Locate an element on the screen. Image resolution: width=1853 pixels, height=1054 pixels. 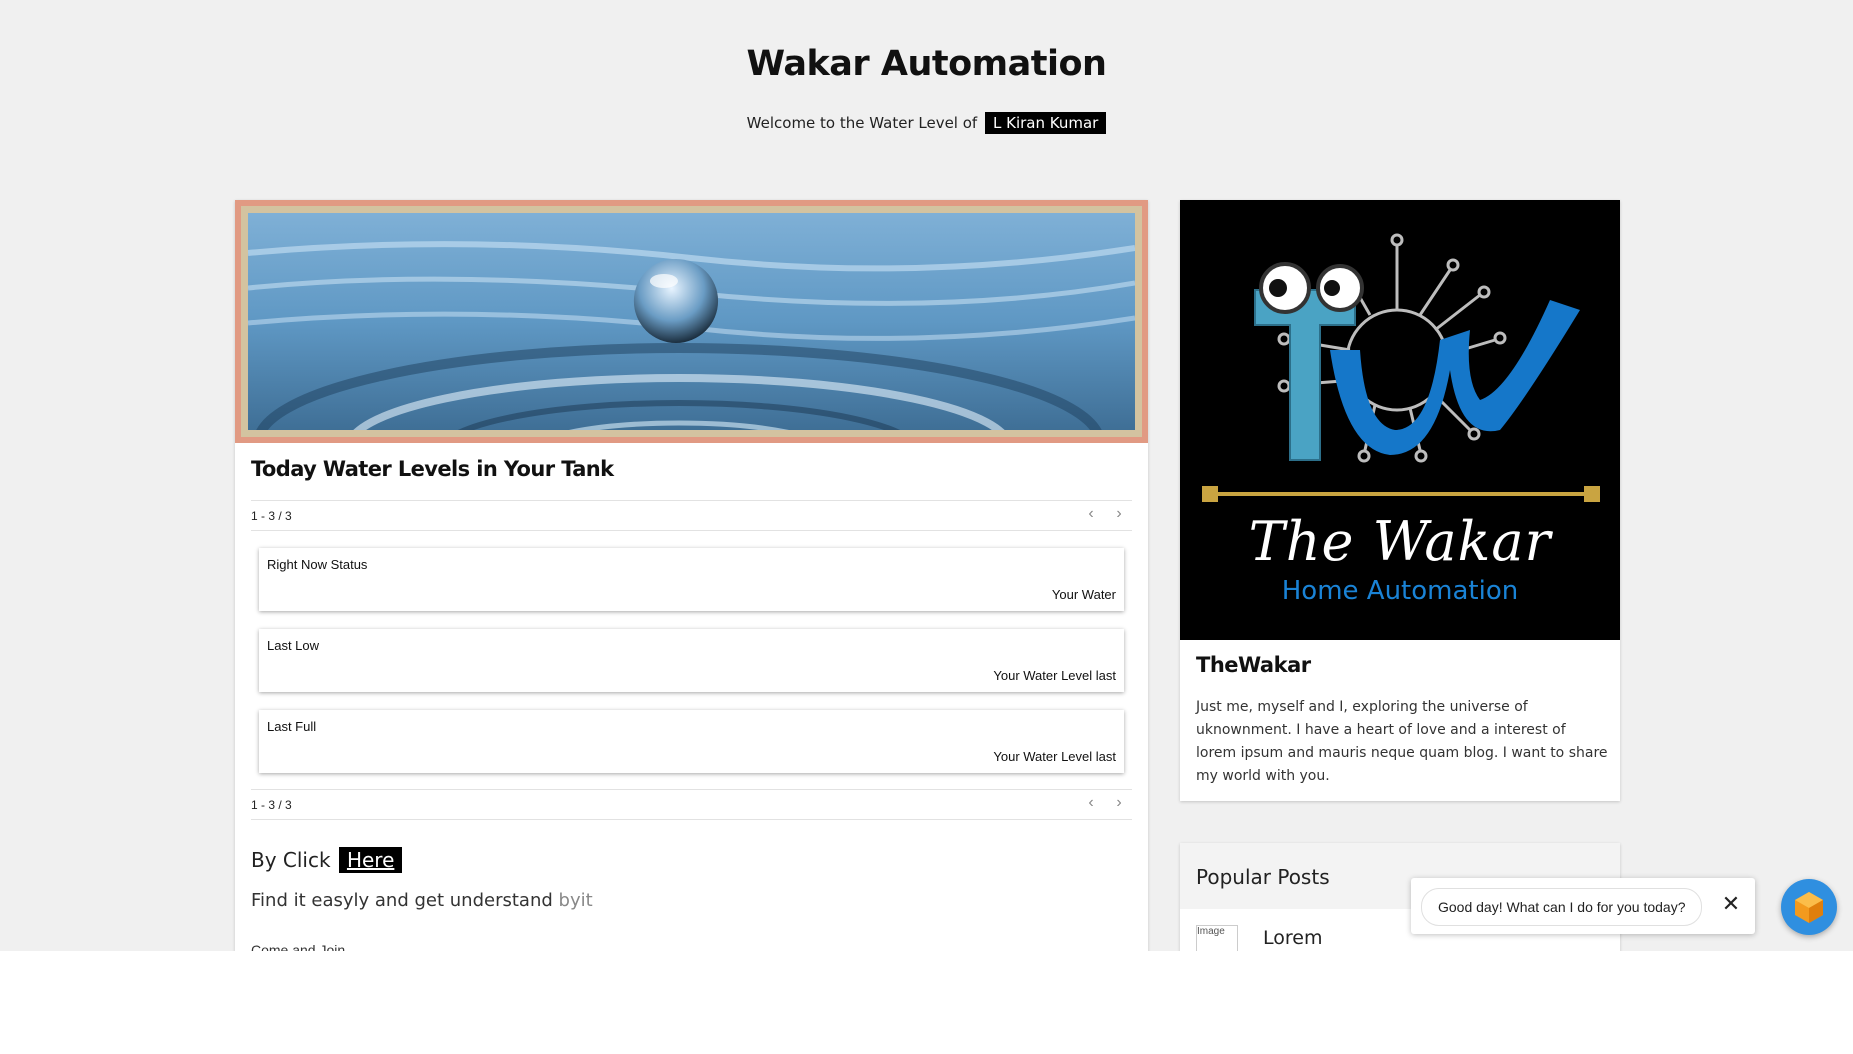
find-line: Find it easyly and get understand byit is located at coordinates (422, 900).